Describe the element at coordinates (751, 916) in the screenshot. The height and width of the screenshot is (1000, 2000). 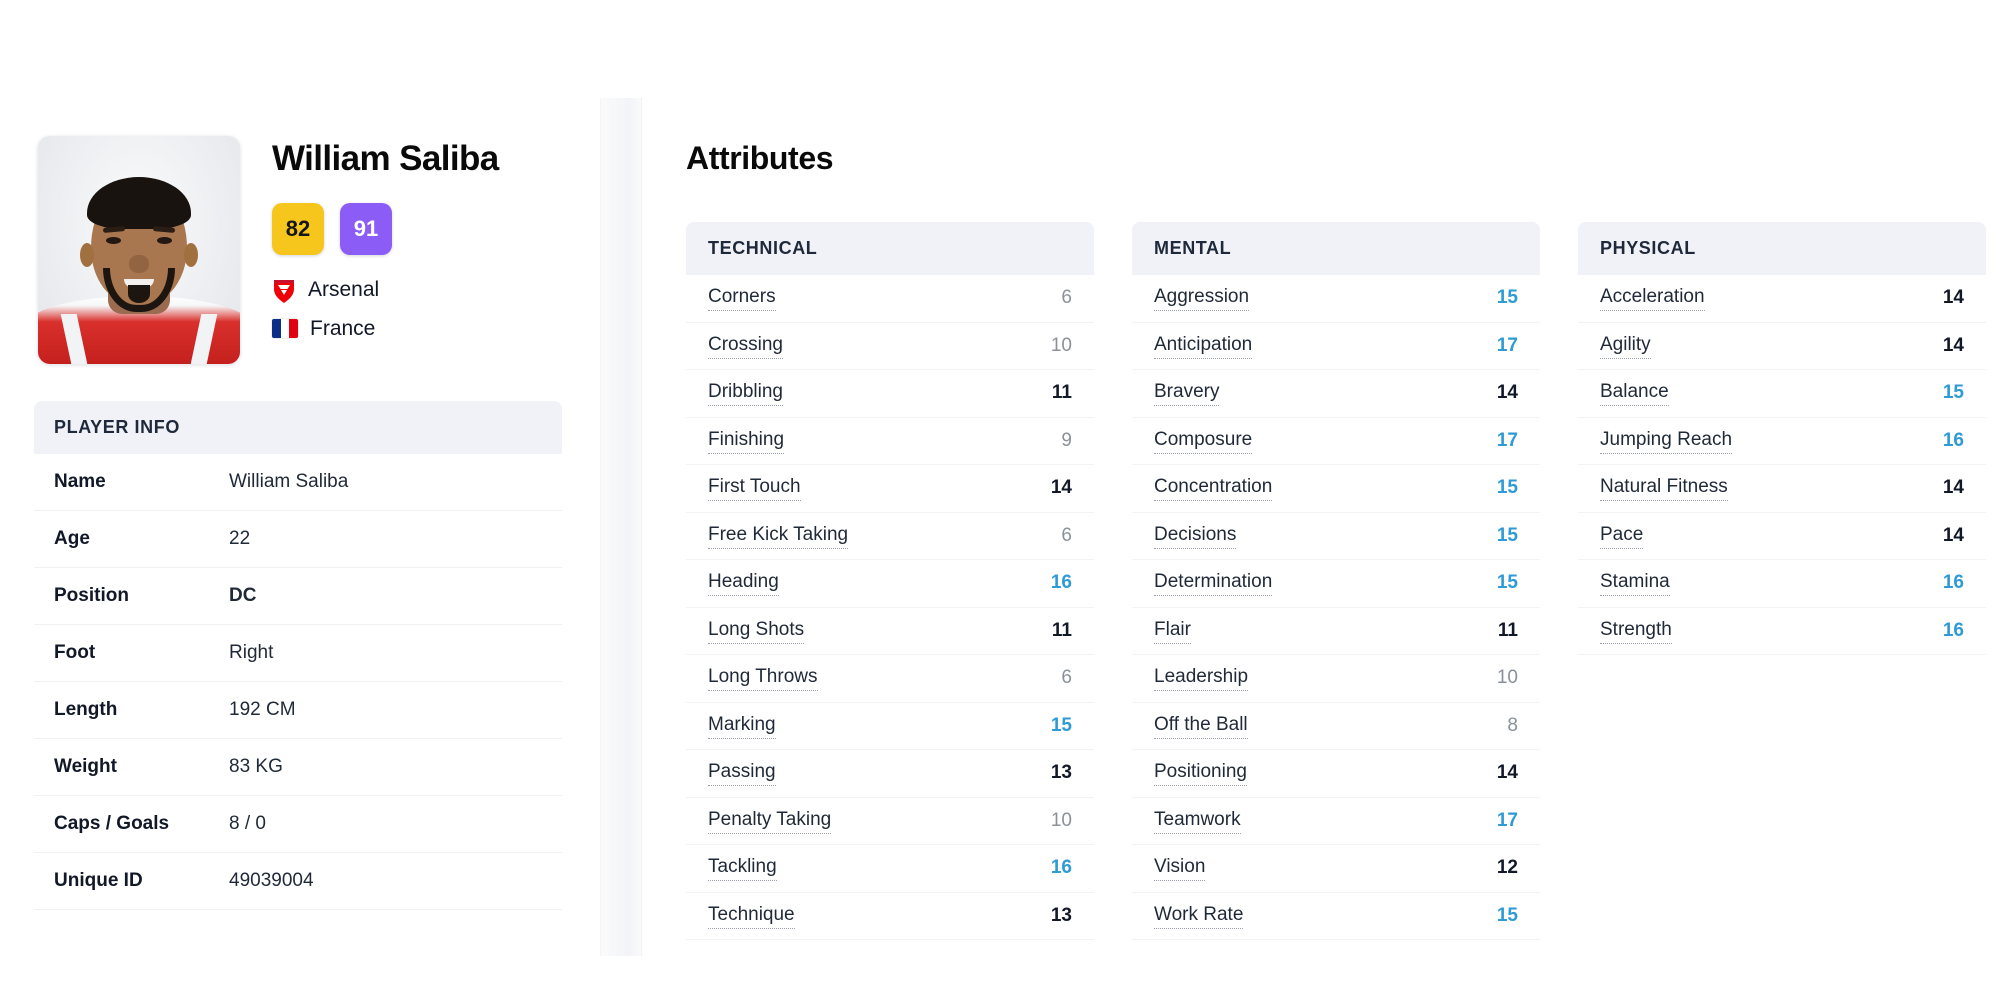
I see `attribute-name: Technique` at that location.